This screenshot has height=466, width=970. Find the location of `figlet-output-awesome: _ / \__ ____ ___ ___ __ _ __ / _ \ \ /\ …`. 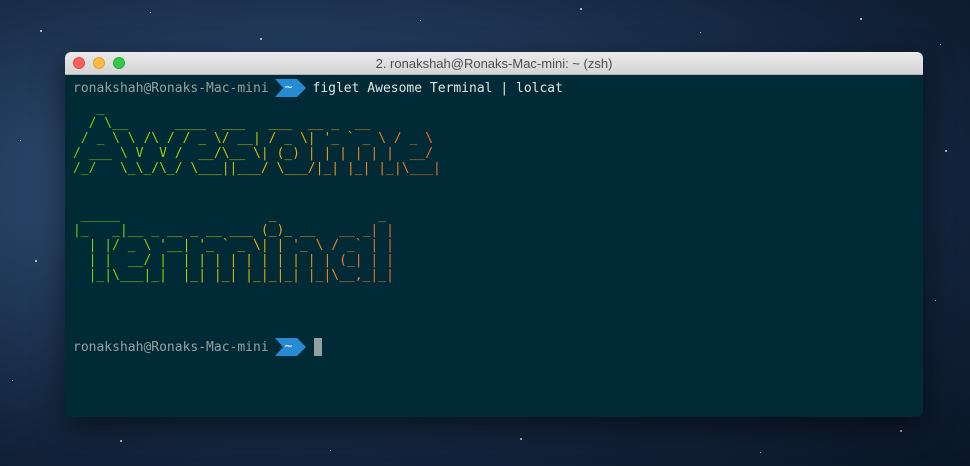

figlet-output-awesome: _ / \__ ____ ___ ___ __ _ __ / _ \ \ /\ … is located at coordinates (257, 138).